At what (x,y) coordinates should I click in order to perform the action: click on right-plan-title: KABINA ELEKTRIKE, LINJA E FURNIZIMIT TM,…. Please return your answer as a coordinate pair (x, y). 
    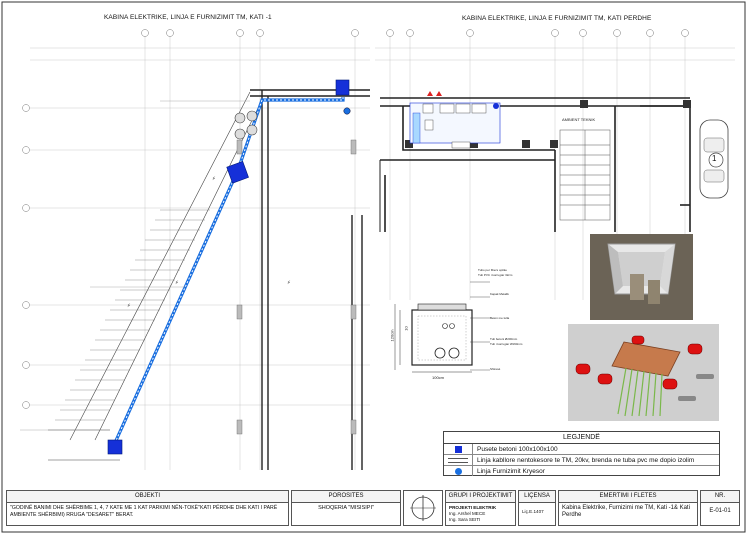
    Looking at the image, I should click on (557, 18).